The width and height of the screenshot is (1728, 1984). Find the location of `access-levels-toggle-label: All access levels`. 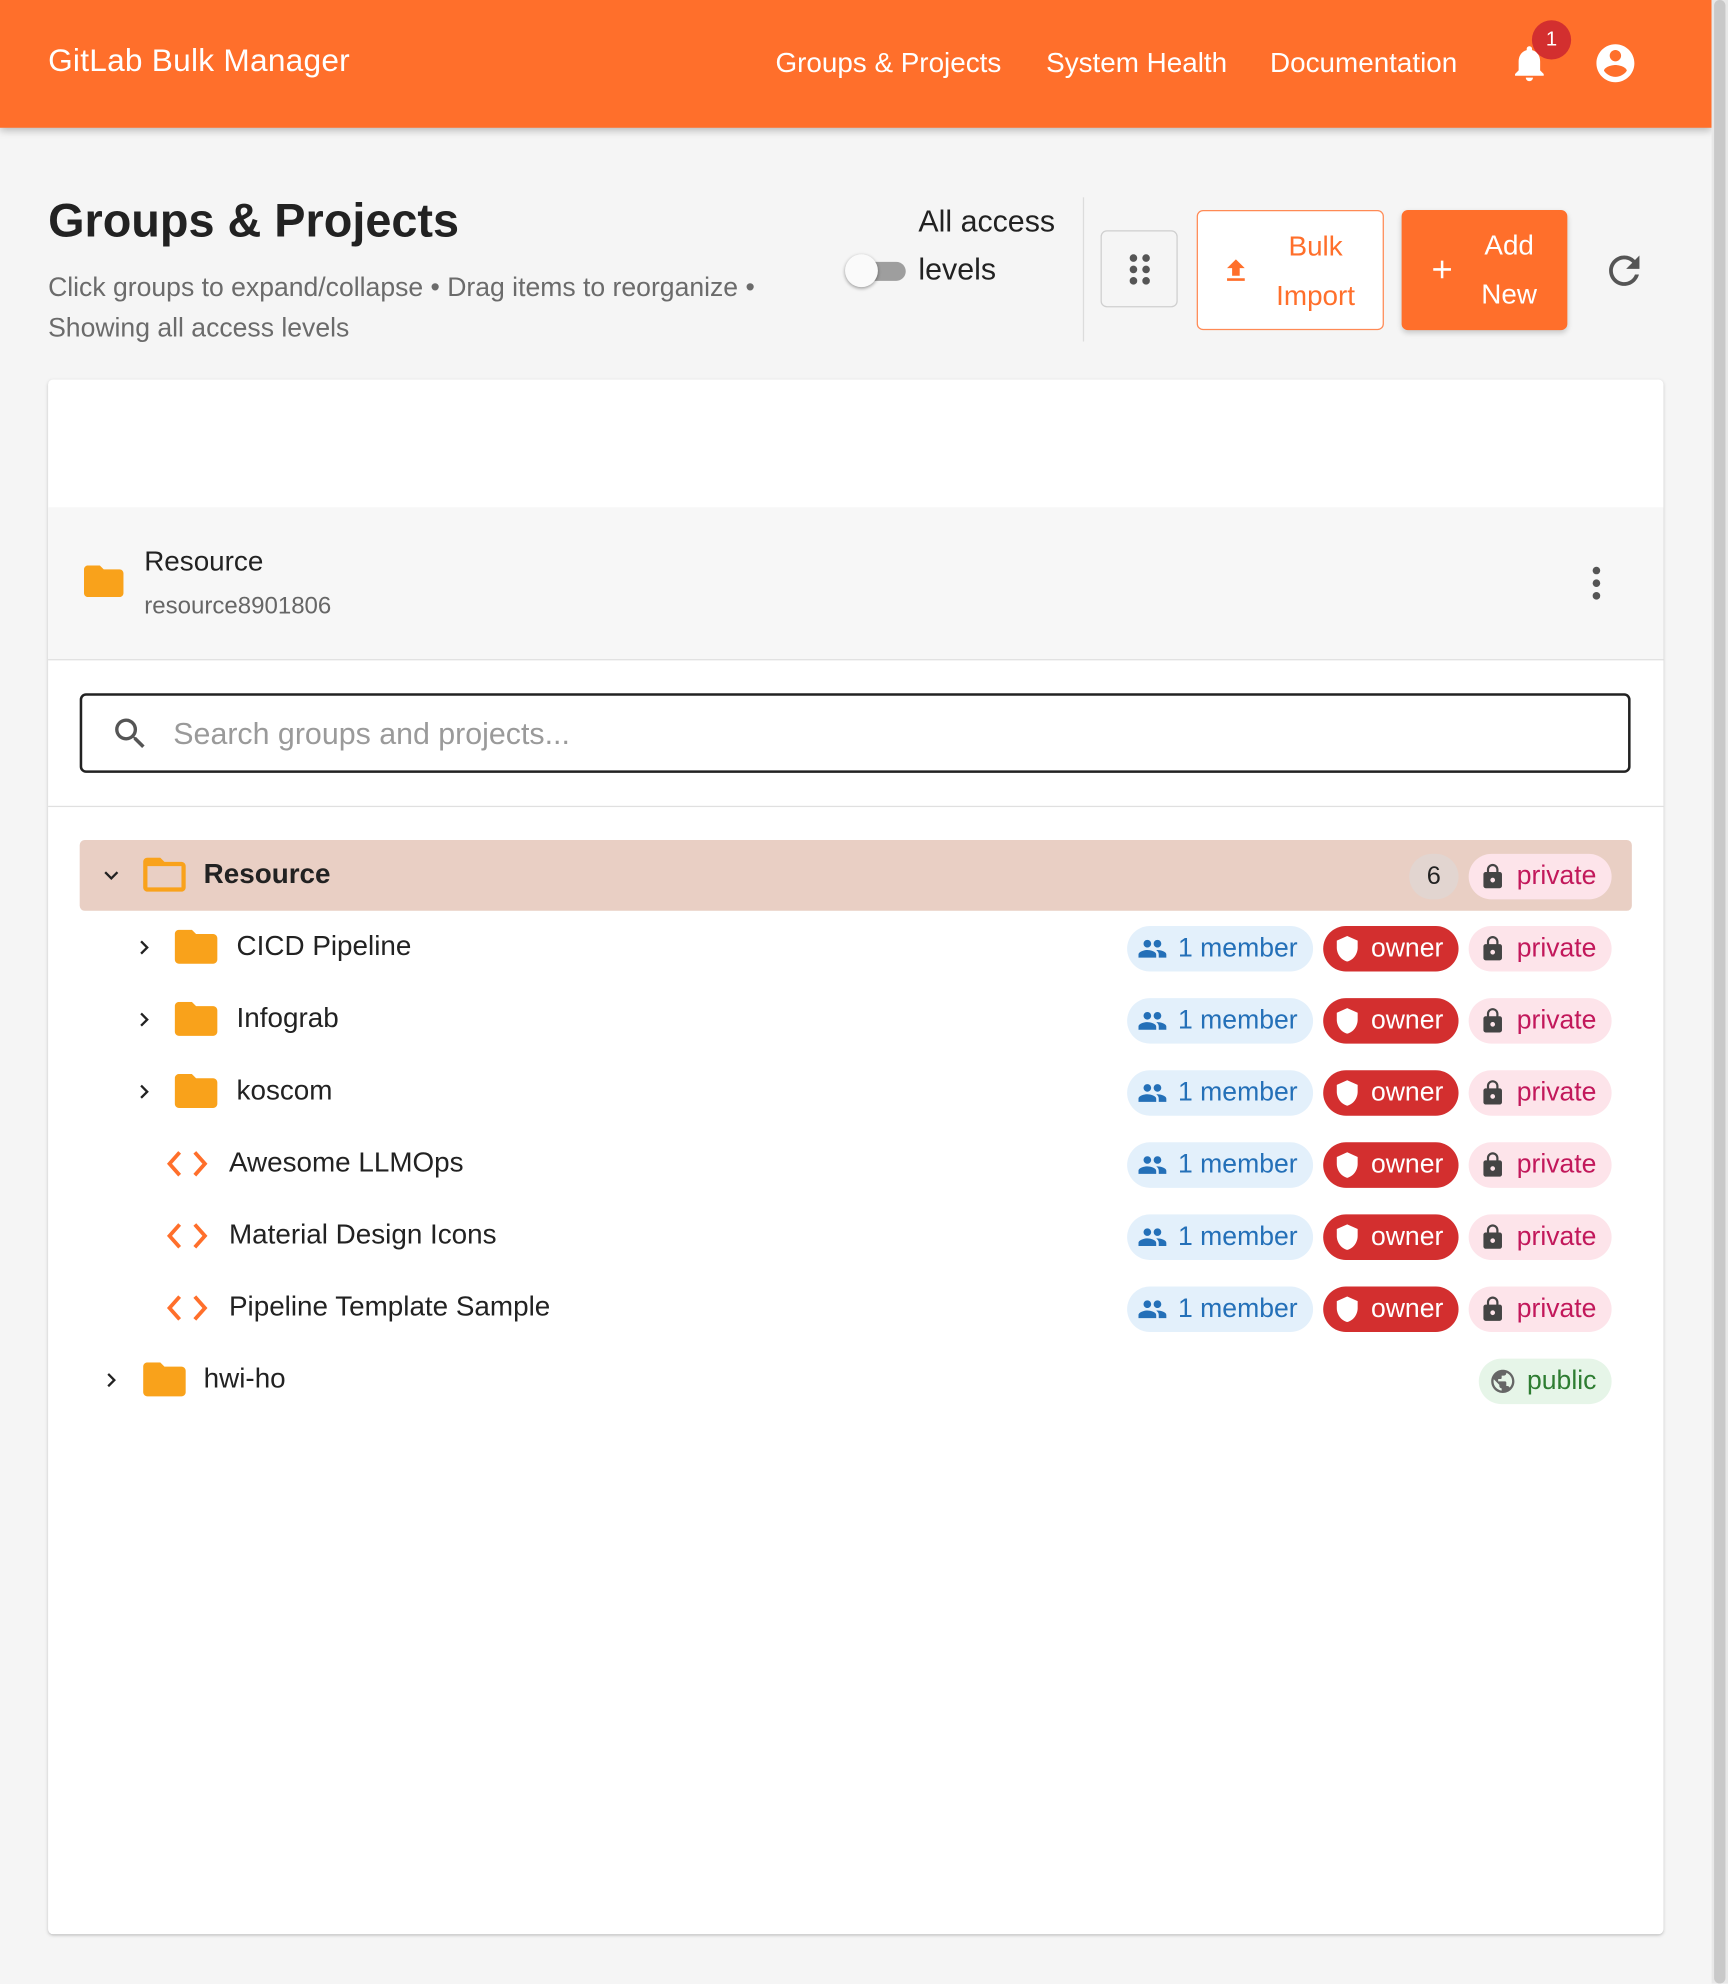

access-levels-toggle-label: All access levels is located at coordinates (987, 246).